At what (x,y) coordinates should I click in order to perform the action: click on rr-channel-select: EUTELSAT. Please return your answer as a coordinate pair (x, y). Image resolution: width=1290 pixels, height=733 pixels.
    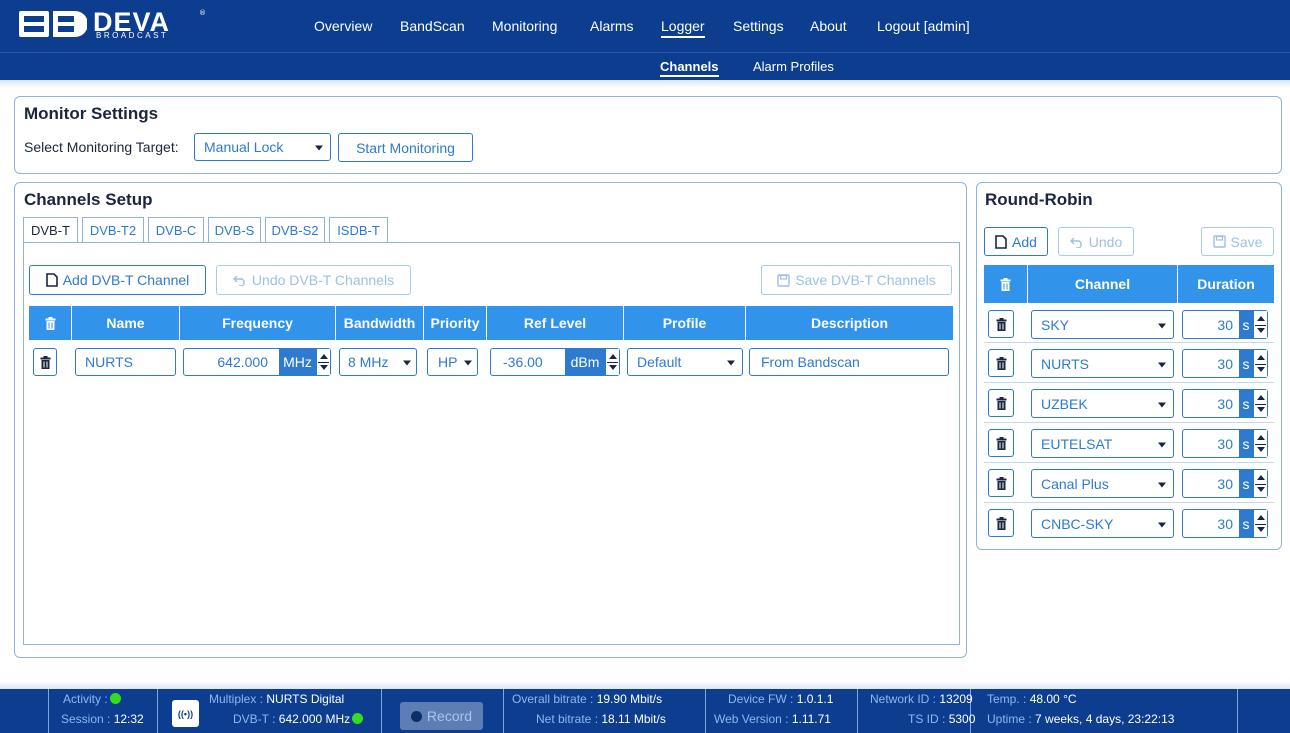
    Looking at the image, I should click on (1102, 443).